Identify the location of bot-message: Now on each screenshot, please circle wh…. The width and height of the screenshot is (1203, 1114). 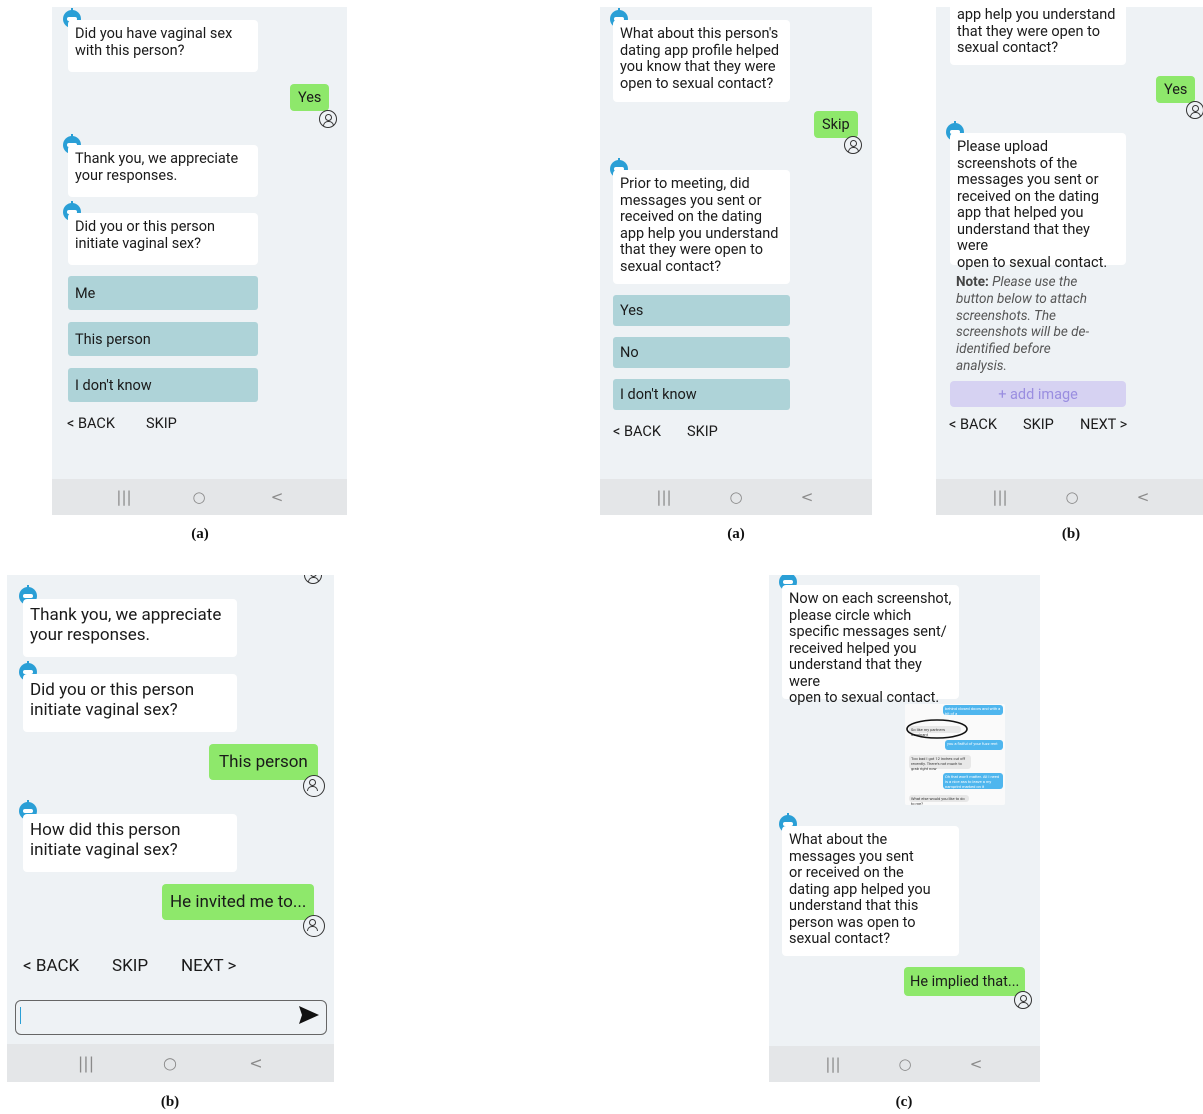
(870, 645).